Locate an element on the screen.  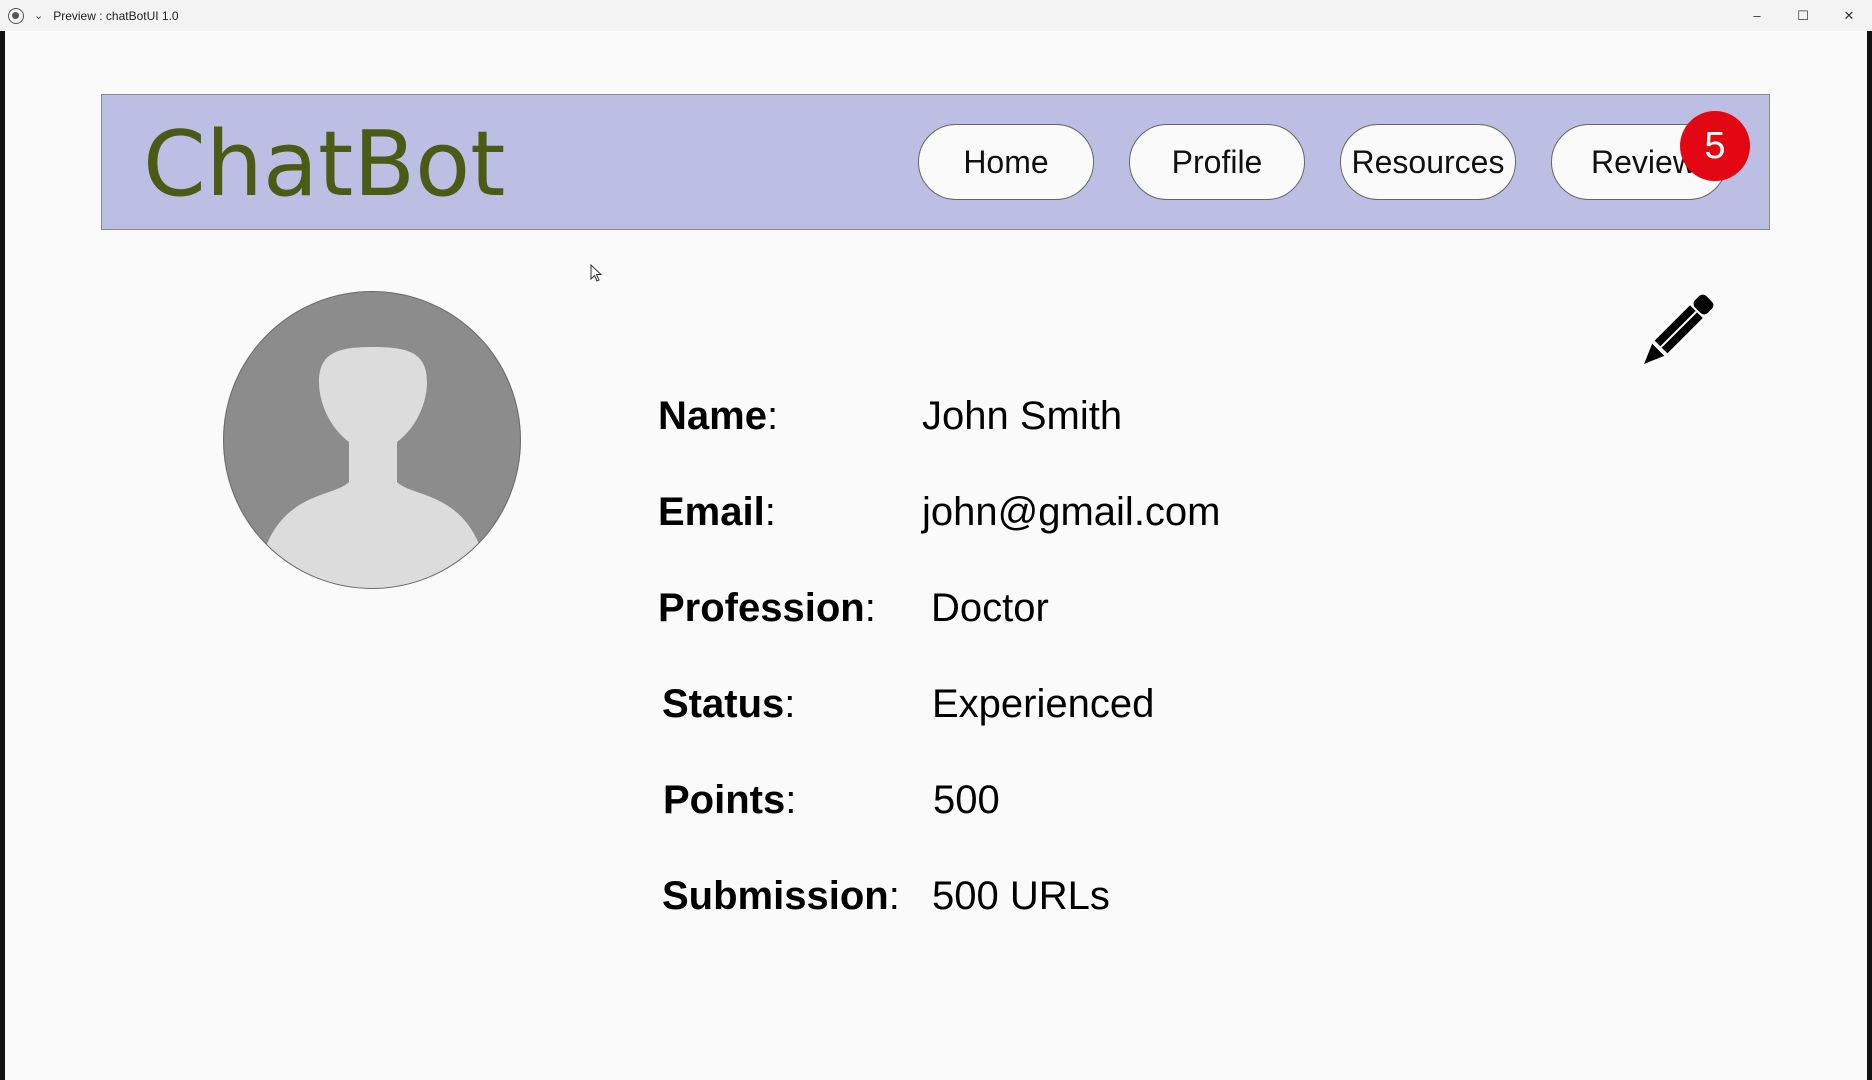
window-title-bar: ⌄ Preview : chatBotUI 1.0 – ☐ ✕ is located at coordinates (936, 15).